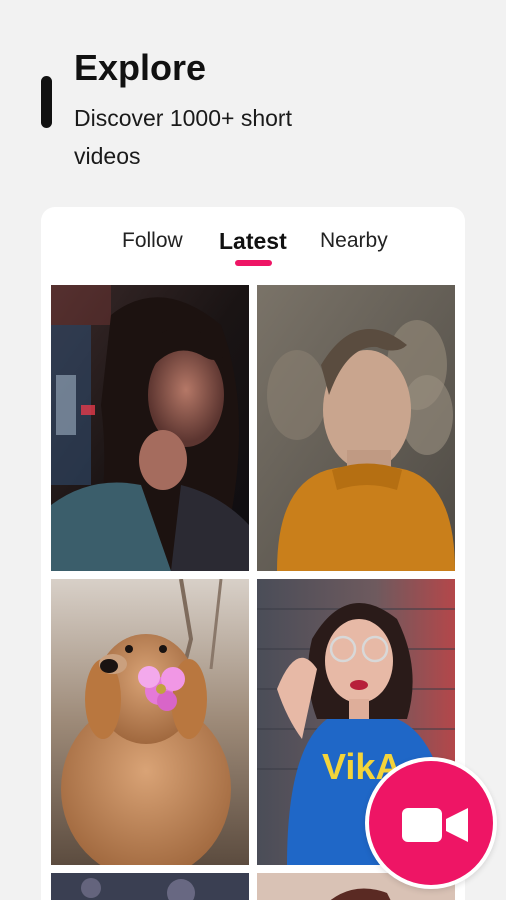 The width and height of the screenshot is (506, 900). I want to click on tab-follow: Follow, so click(152, 241).